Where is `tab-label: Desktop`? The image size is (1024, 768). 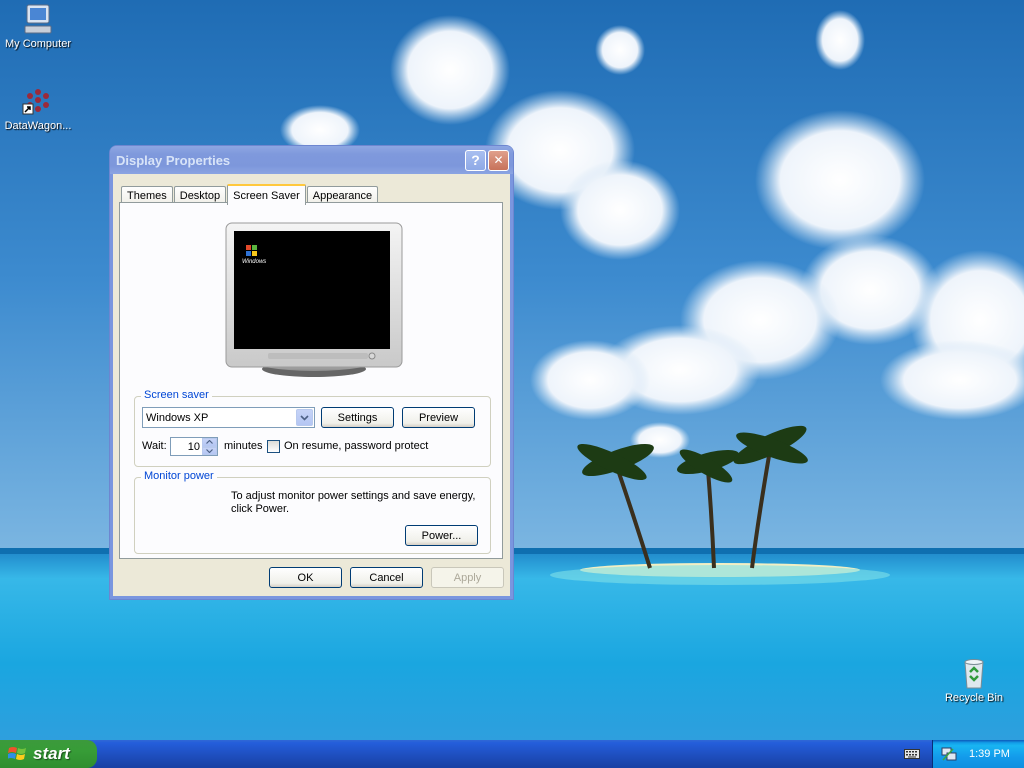 tab-label: Desktop is located at coordinates (200, 195).